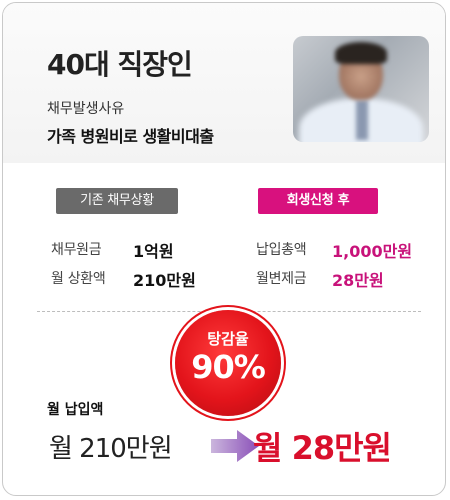 This screenshot has width=450, height=500. What do you see at coordinates (228, 339) in the screenshot?
I see `reduction-rate-label: 탕감율` at bounding box center [228, 339].